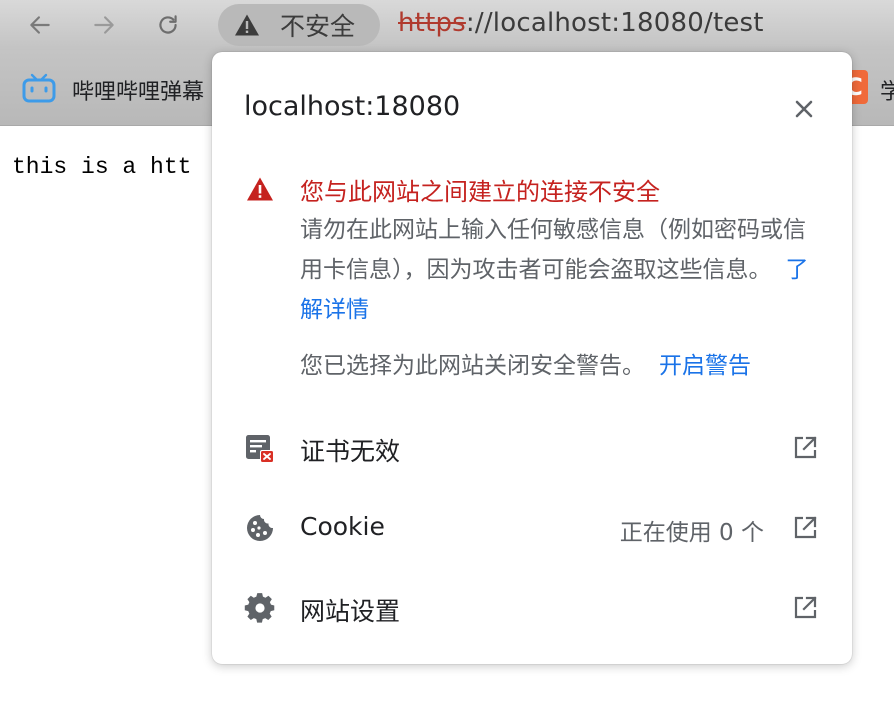 This screenshot has height=716, width=894. I want to click on reload-icon, so click(168, 24).